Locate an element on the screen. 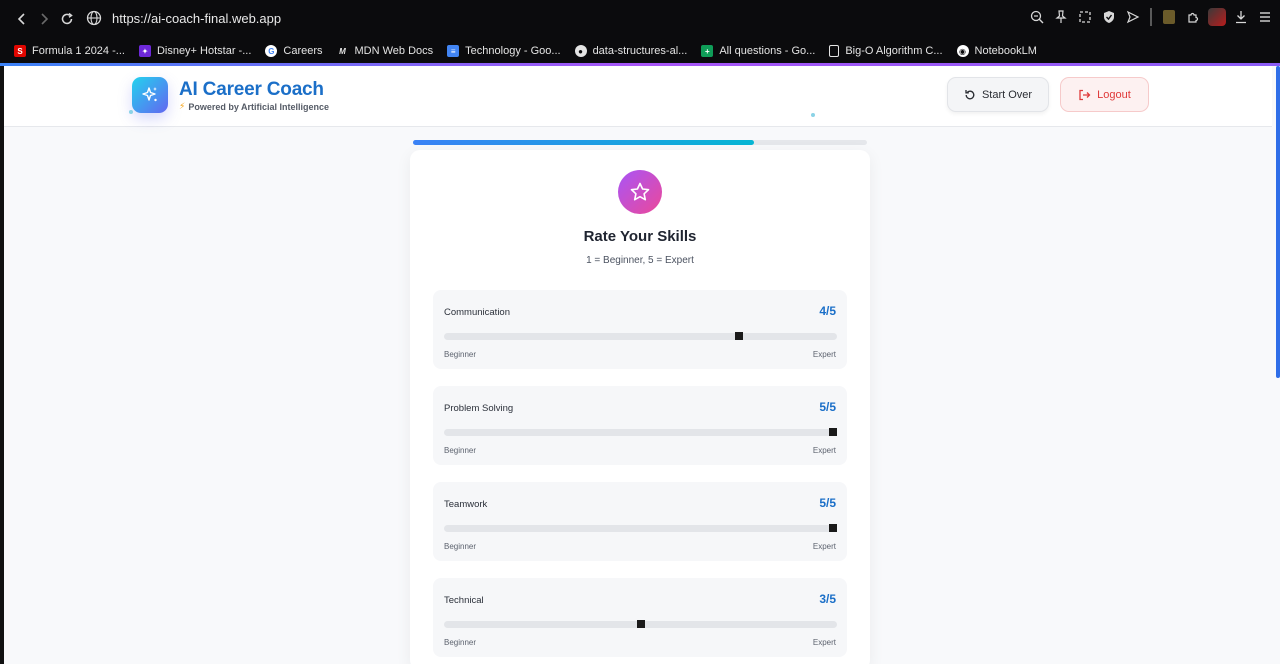 The width and height of the screenshot is (1280, 664). forward-icon is located at coordinates (44, 19).